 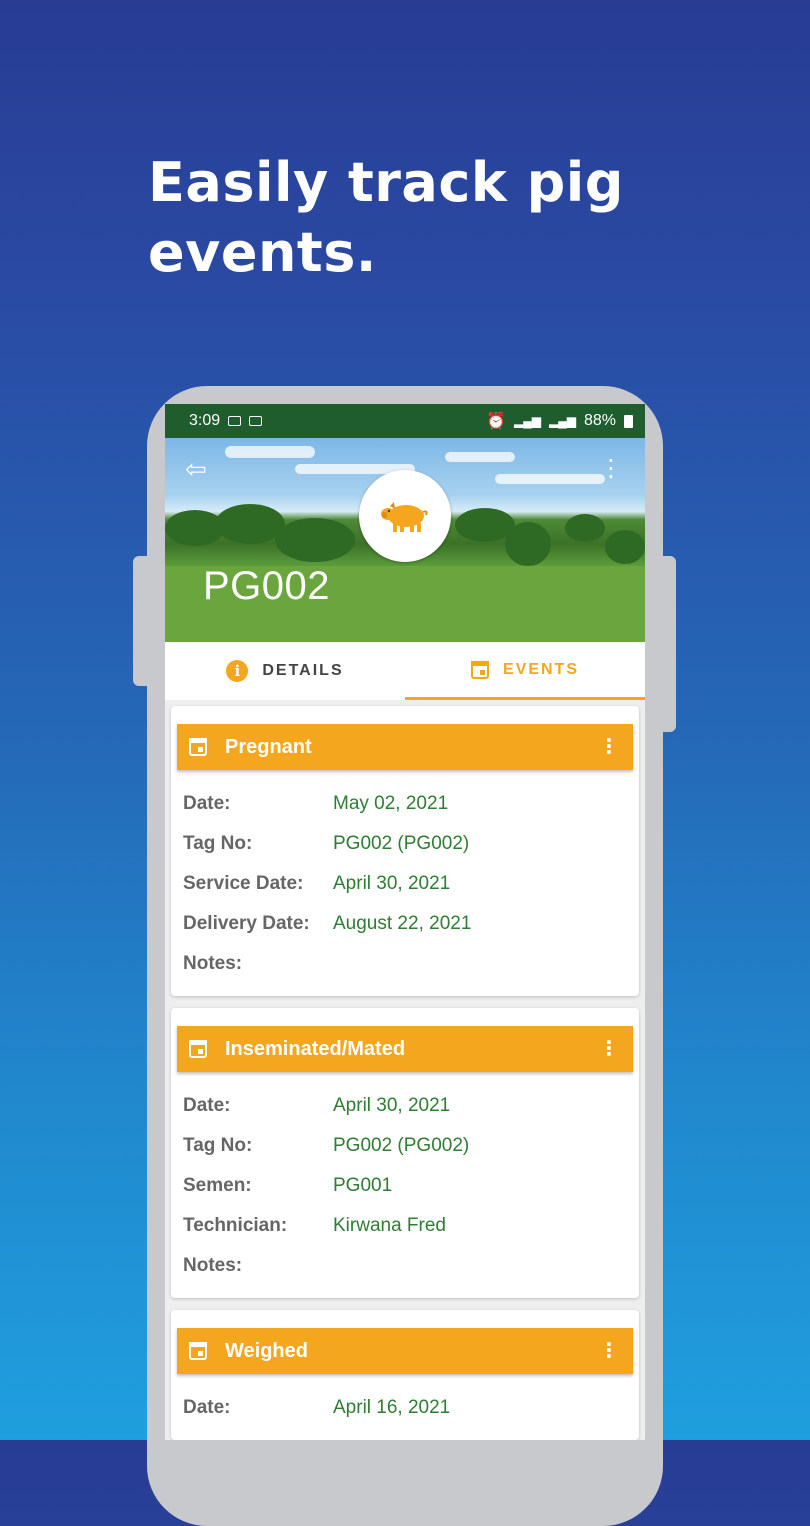 I want to click on message-notification-icon, so click(x=256, y=421).